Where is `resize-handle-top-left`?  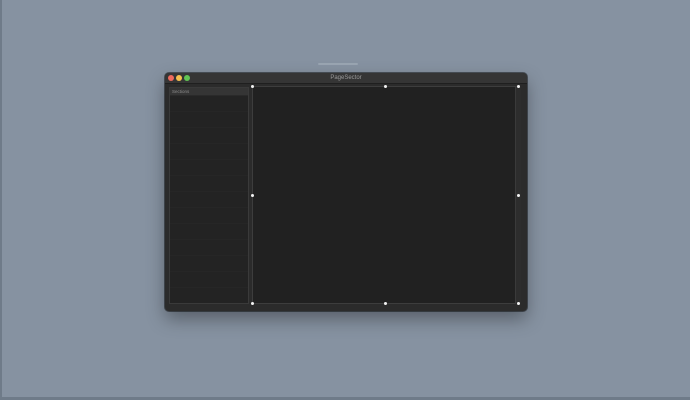
resize-handle-top-left is located at coordinates (252, 86).